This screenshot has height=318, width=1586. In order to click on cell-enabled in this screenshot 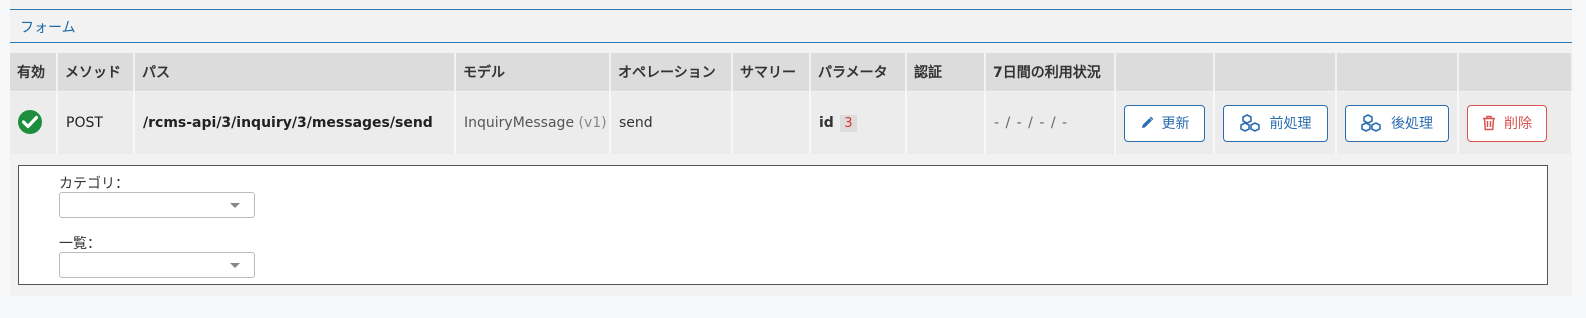, I will do `click(34, 122)`.